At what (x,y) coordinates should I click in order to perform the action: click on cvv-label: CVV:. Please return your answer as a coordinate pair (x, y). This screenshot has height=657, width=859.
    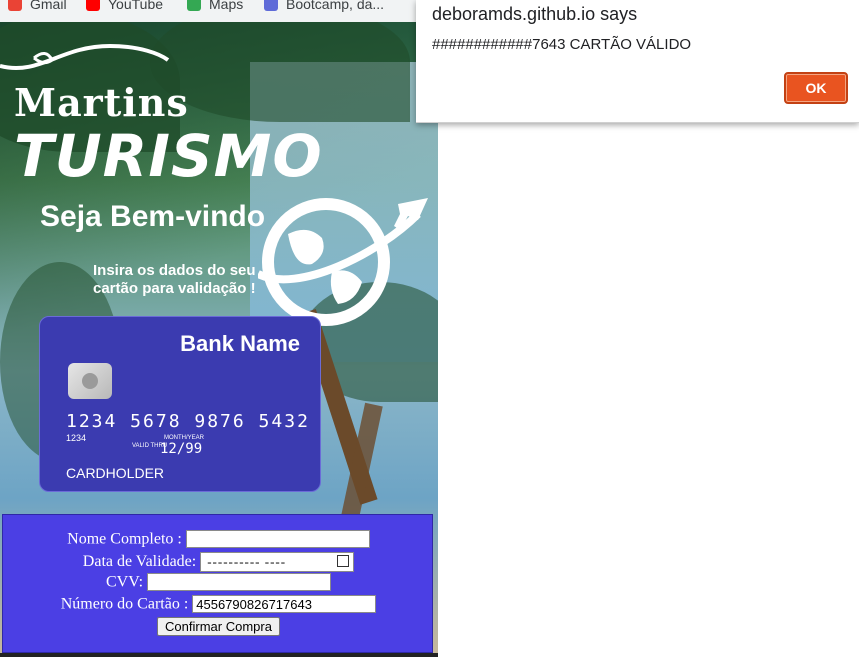
    Looking at the image, I should click on (124, 582).